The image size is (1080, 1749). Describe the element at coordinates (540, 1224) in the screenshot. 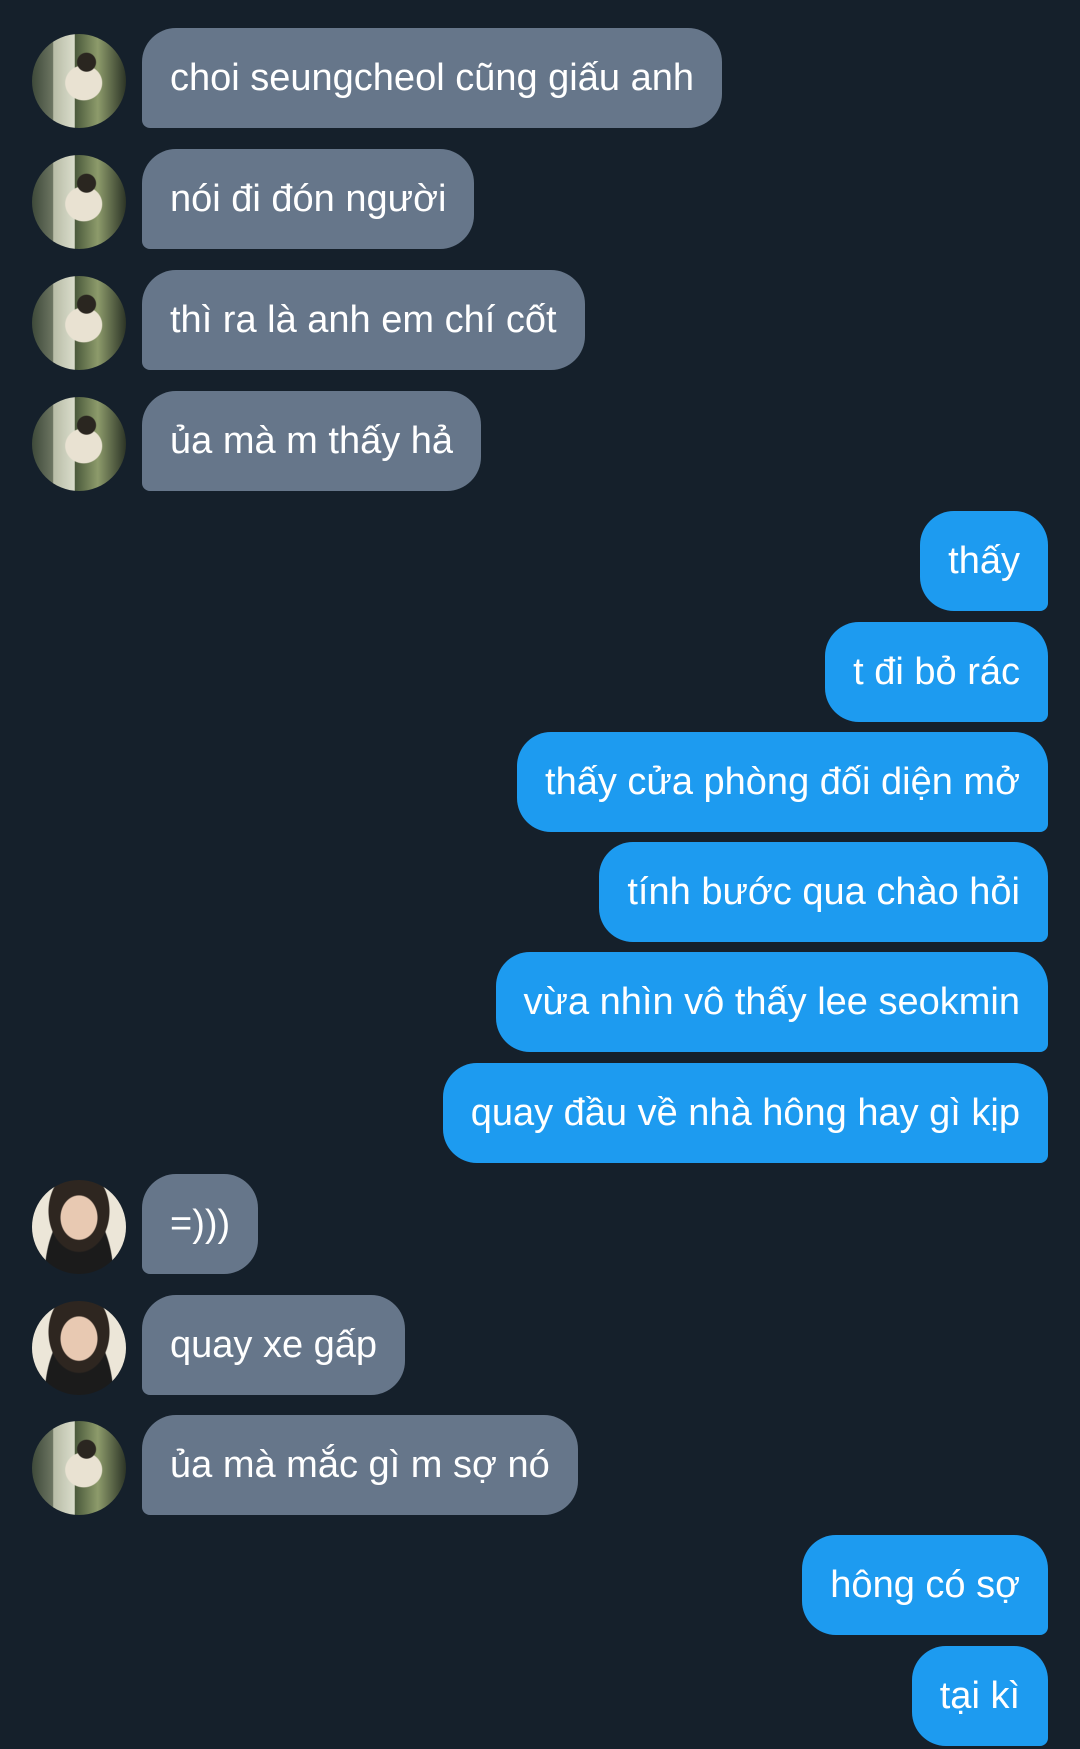

I see `message-row: =)))` at that location.